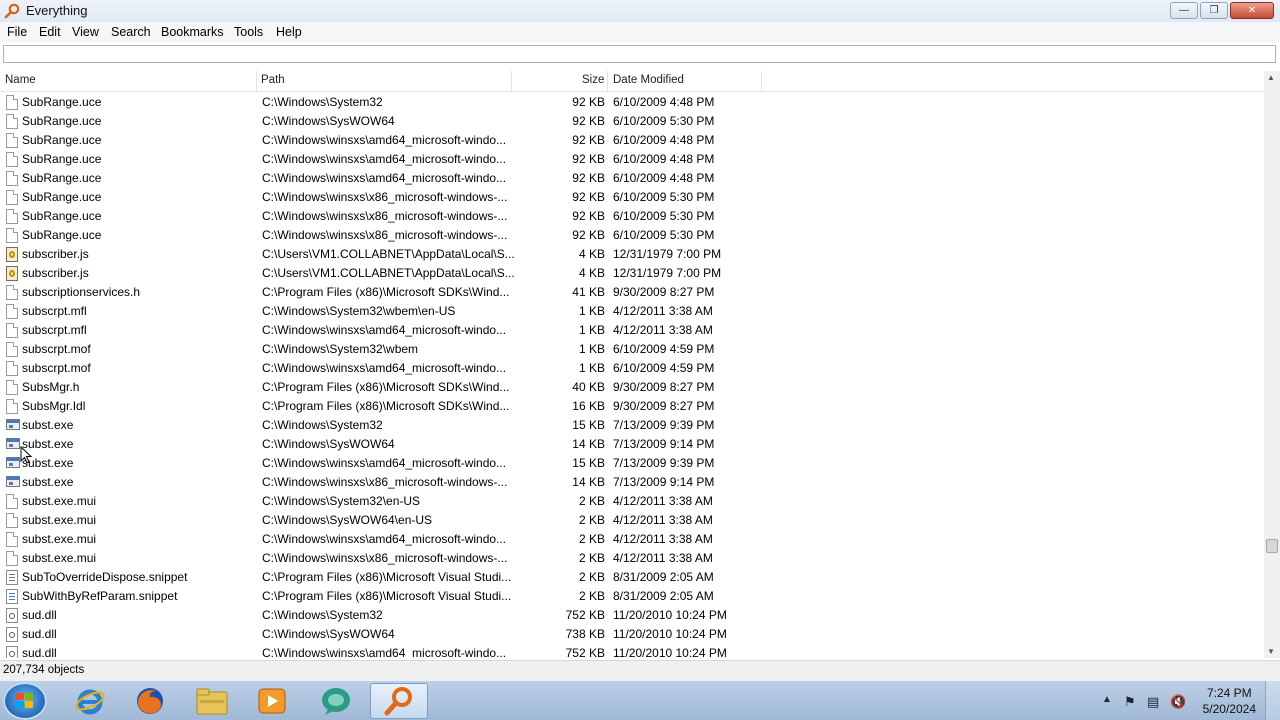 The height and width of the screenshot is (720, 1280). I want to click on taskbar-chat-app, so click(336, 701).